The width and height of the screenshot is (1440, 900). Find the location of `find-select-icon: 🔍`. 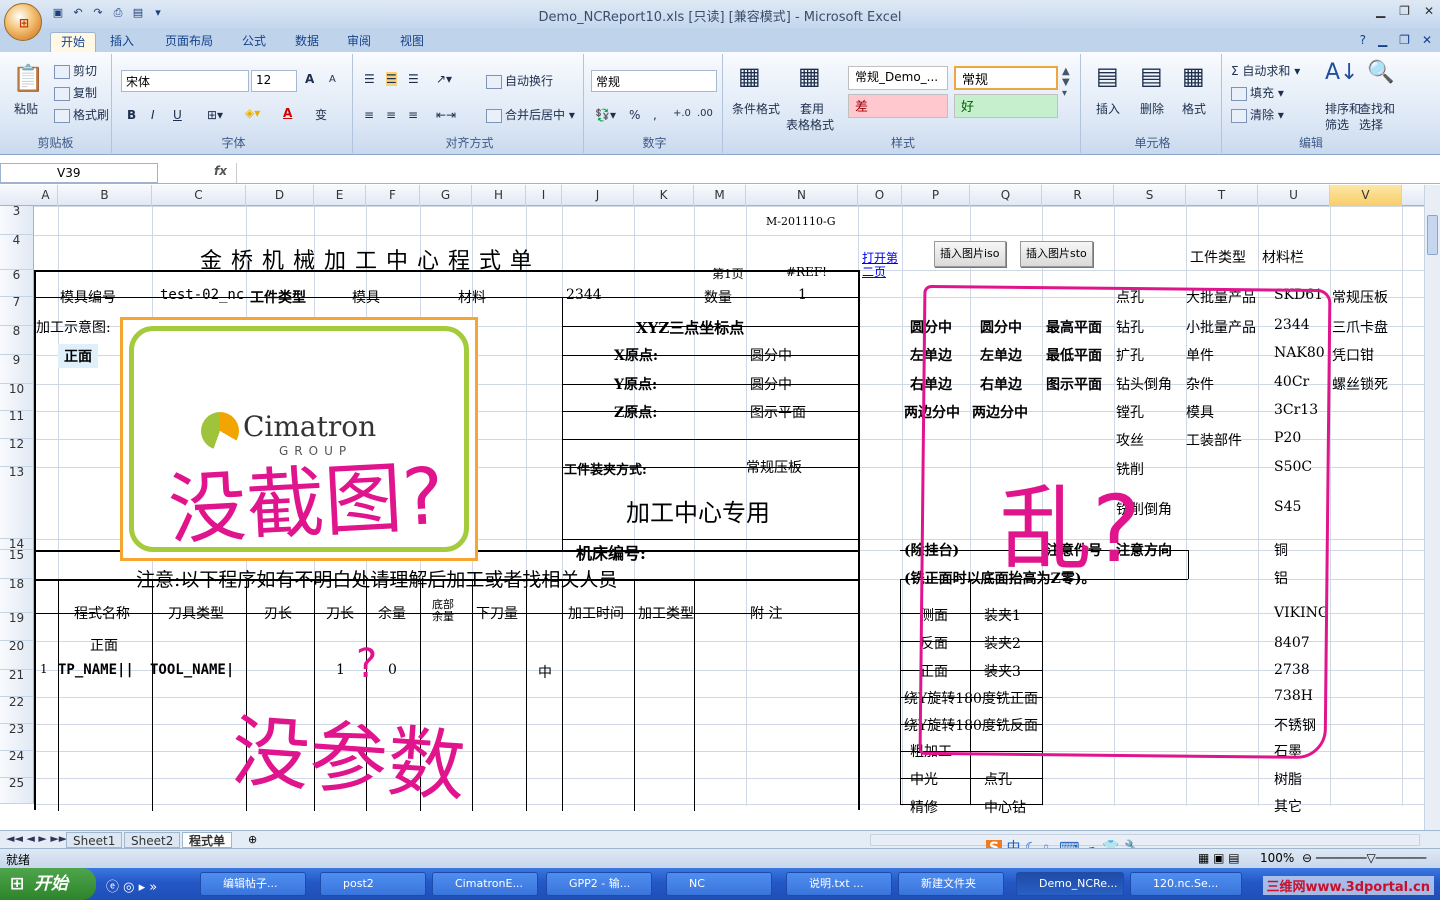

find-select-icon: 🔍 is located at coordinates (1380, 72).